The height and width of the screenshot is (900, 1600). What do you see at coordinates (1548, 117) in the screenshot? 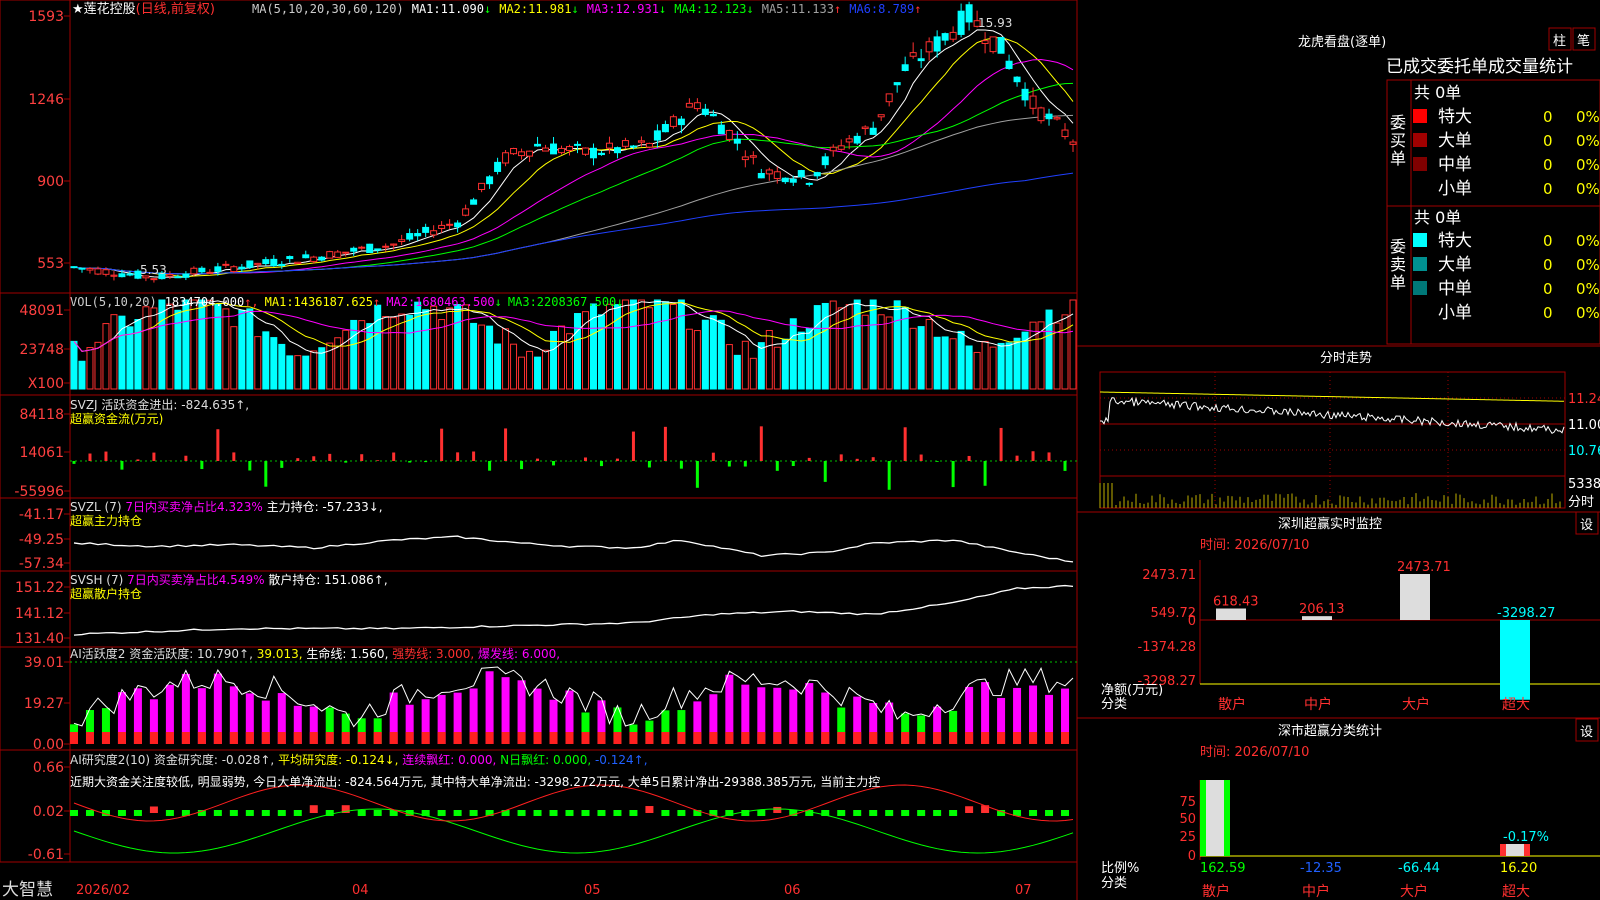
I see `buy-row-count: 0` at bounding box center [1548, 117].